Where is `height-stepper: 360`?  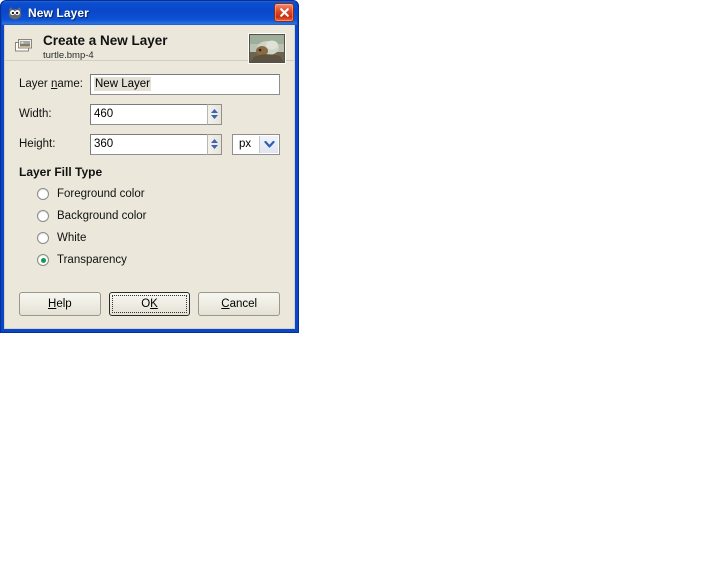
height-stepper: 360 is located at coordinates (156, 144).